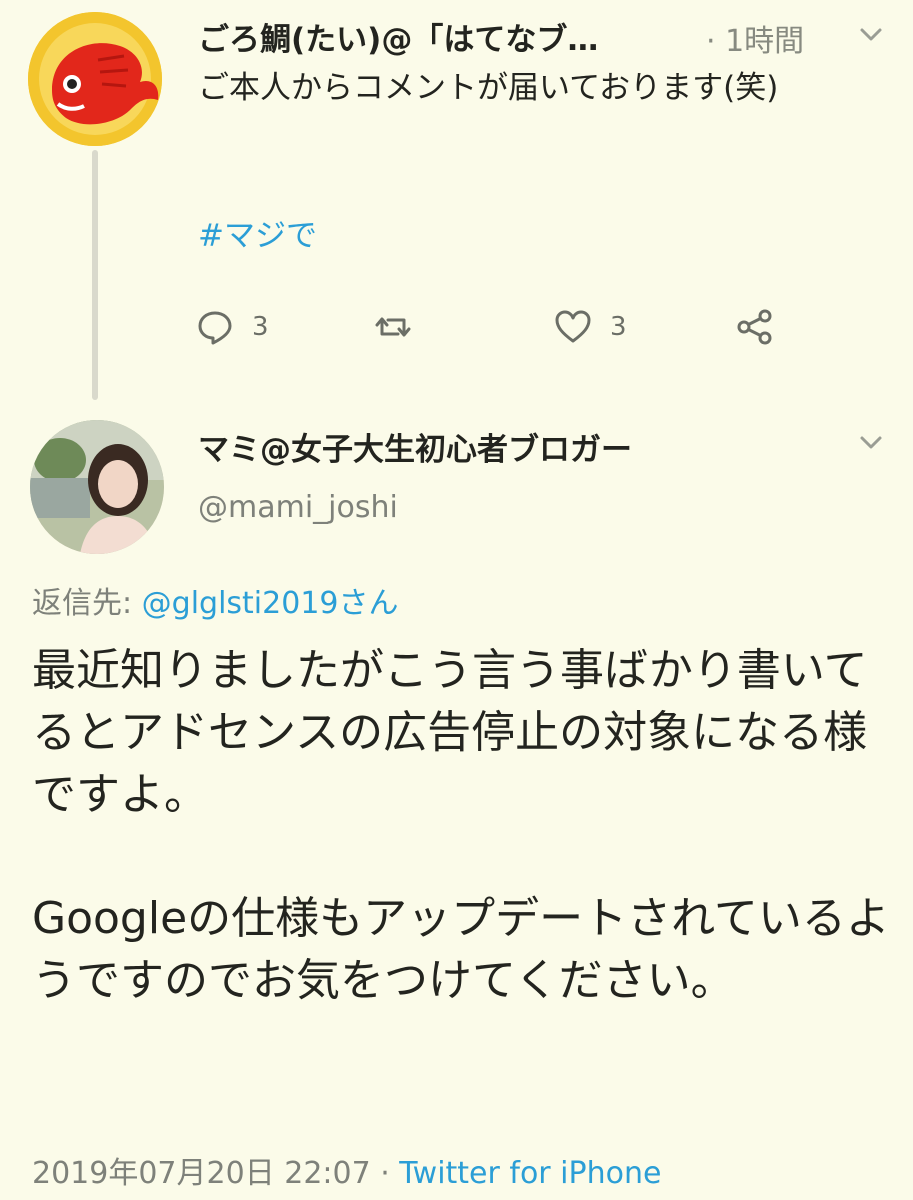  What do you see at coordinates (215, 328) in the screenshot?
I see `reply-icon` at bounding box center [215, 328].